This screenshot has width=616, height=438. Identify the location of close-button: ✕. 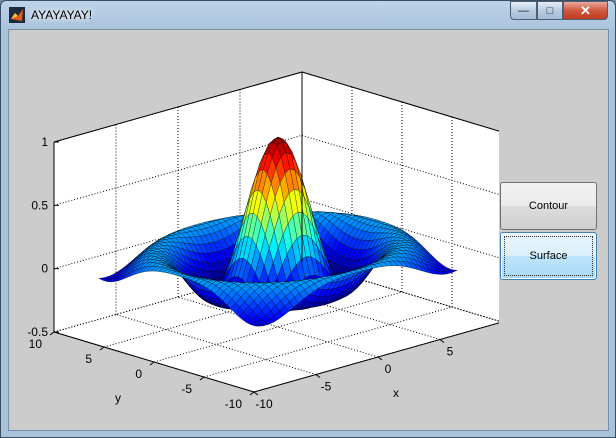
(585, 10).